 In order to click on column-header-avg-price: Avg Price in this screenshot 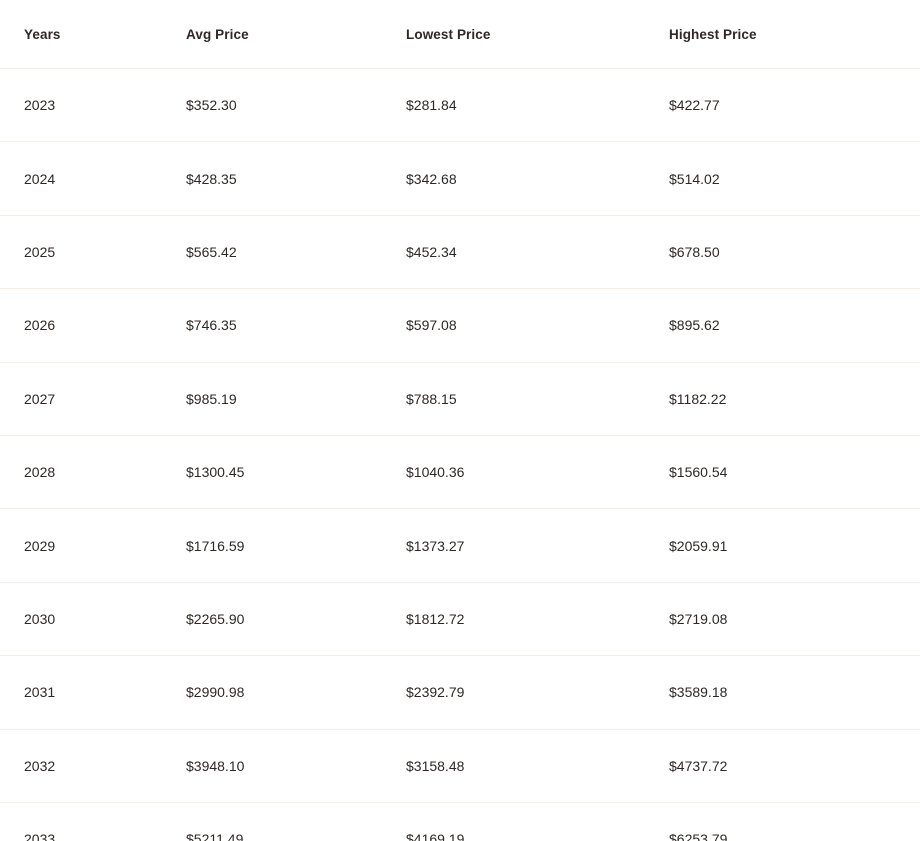, I will do `click(296, 34)`.